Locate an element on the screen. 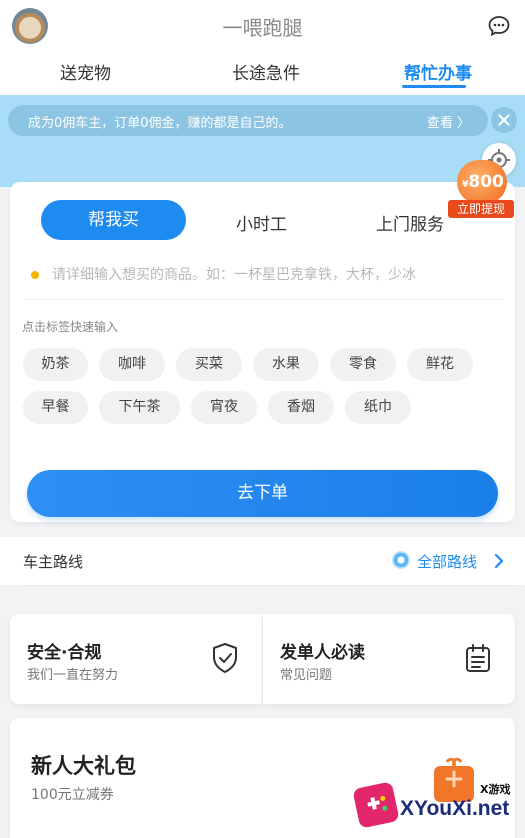 The width and height of the screenshot is (525, 838). tab-long-distance: 长途急件 is located at coordinates (266, 71).